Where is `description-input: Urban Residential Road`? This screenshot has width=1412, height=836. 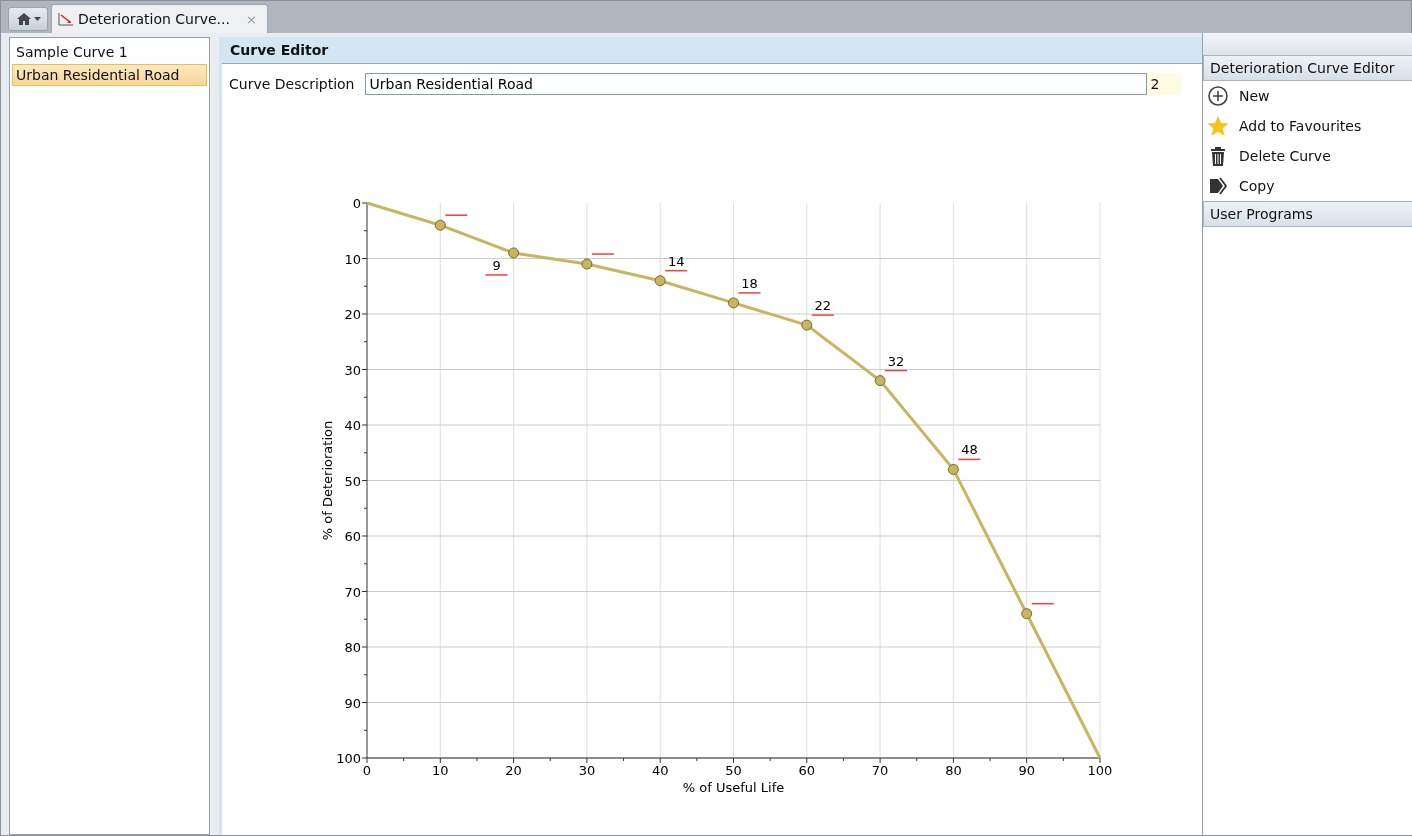 description-input: Urban Residential Road is located at coordinates (755, 84).